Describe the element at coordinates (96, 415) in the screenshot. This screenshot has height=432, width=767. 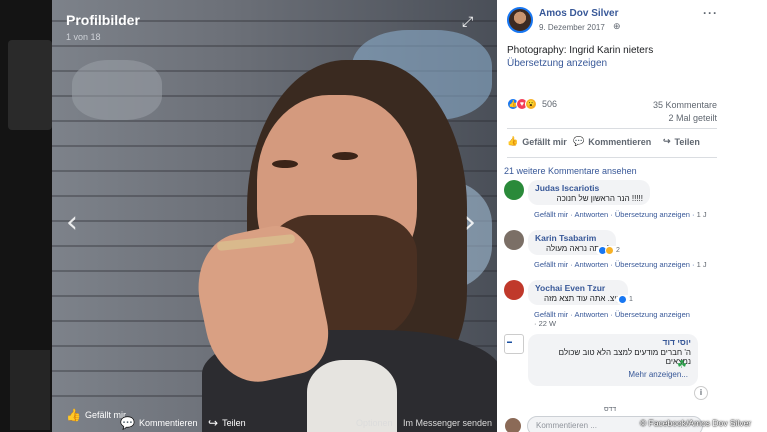
I see `viewer-like-button: 👍 Gefällt mir` at that location.